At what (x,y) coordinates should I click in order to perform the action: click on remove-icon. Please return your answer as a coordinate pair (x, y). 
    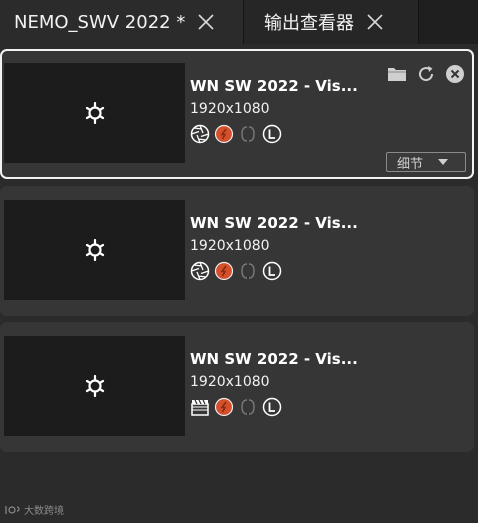
    Looking at the image, I should click on (455, 74).